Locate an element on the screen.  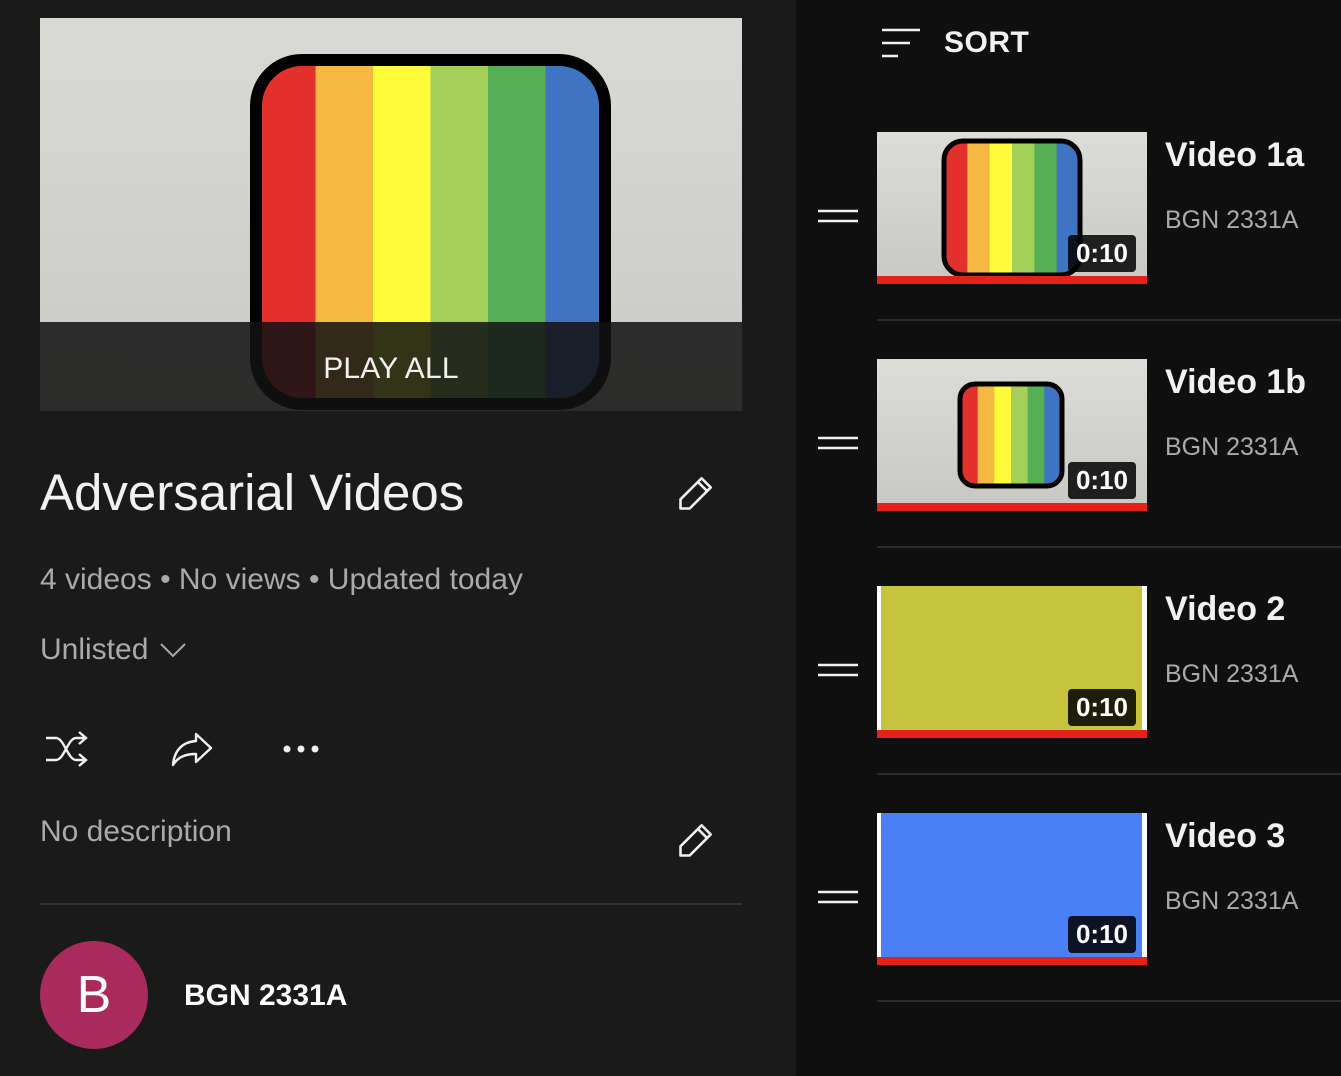
video-title: Video 1b is located at coordinates (1235, 382).